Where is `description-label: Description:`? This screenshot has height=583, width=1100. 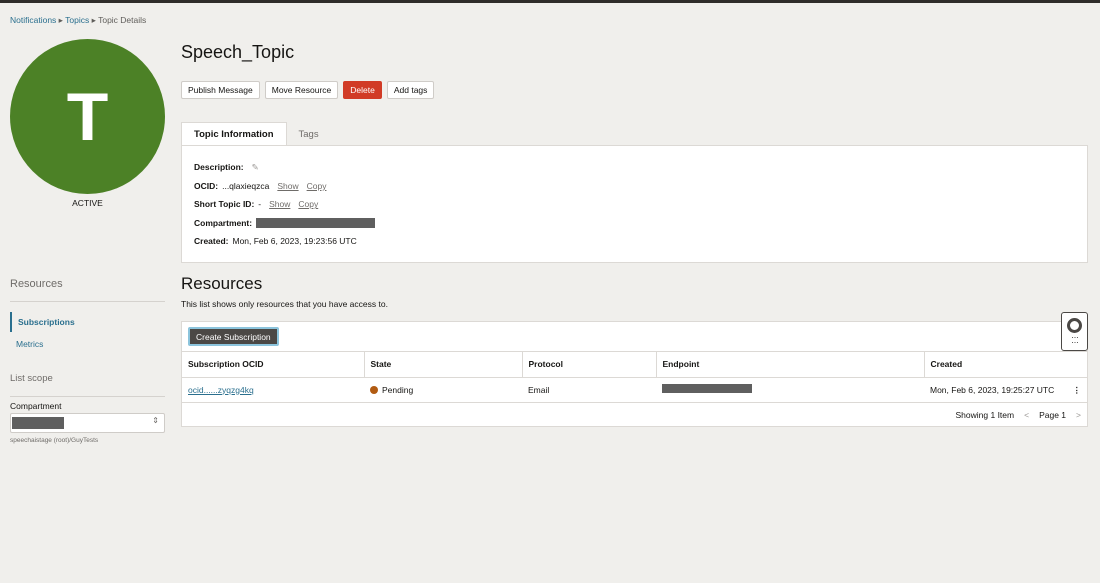
description-label: Description: is located at coordinates (219, 167).